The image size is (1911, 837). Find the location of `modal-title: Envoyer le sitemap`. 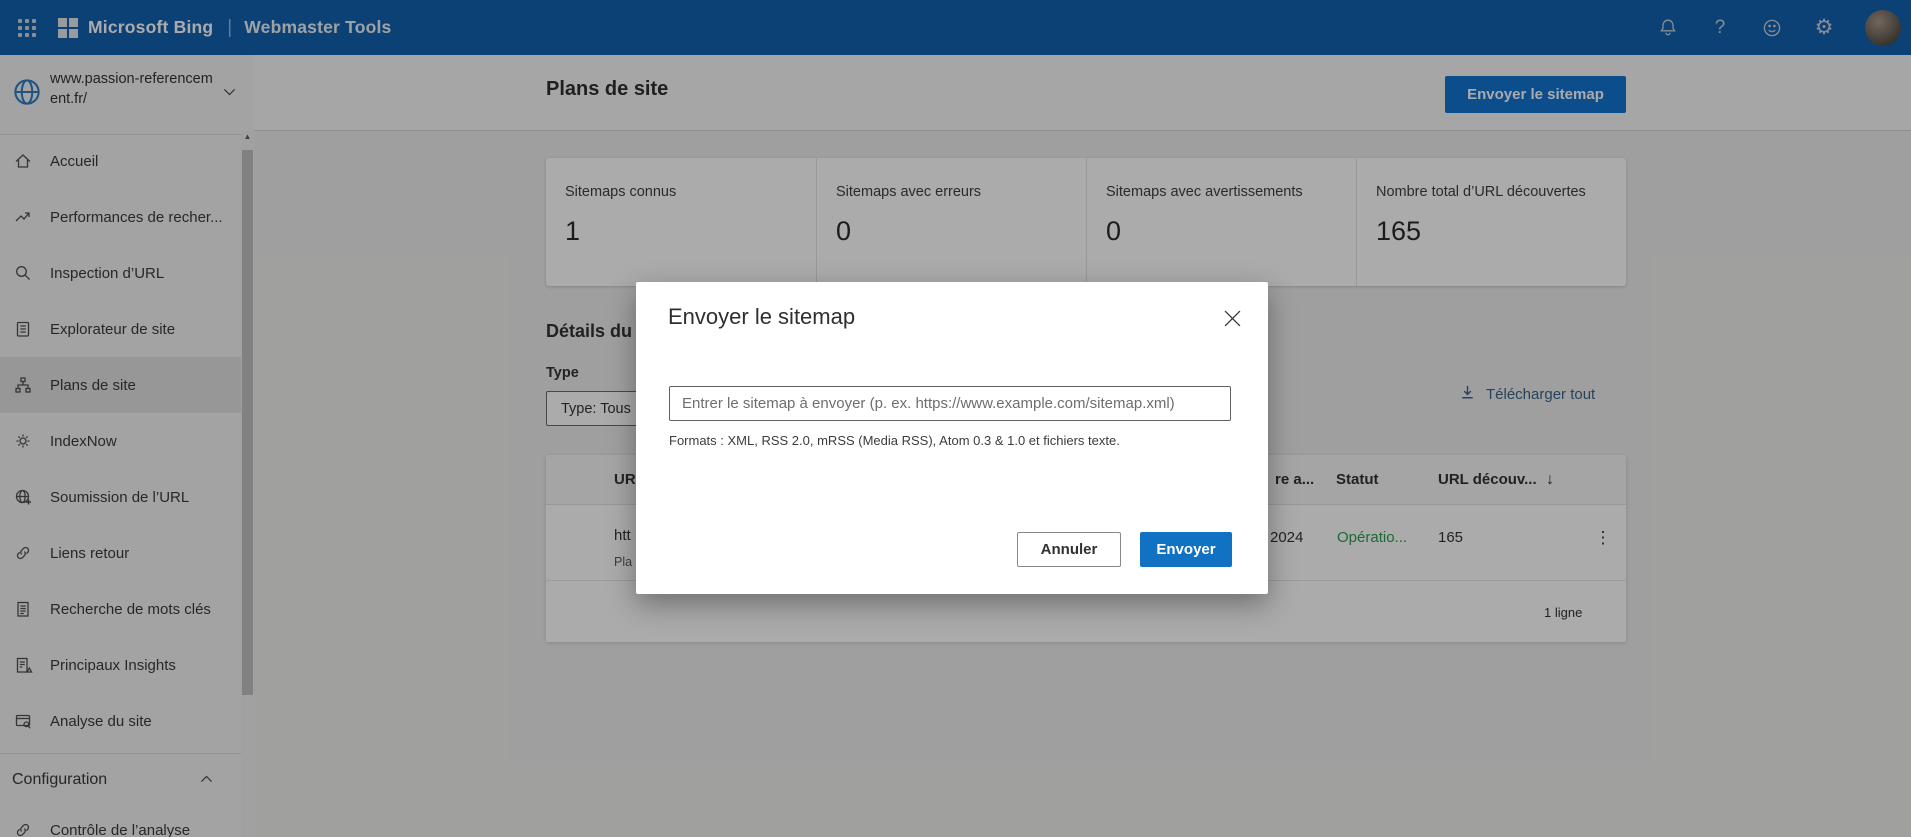

modal-title: Envoyer le sitemap is located at coordinates (762, 316).